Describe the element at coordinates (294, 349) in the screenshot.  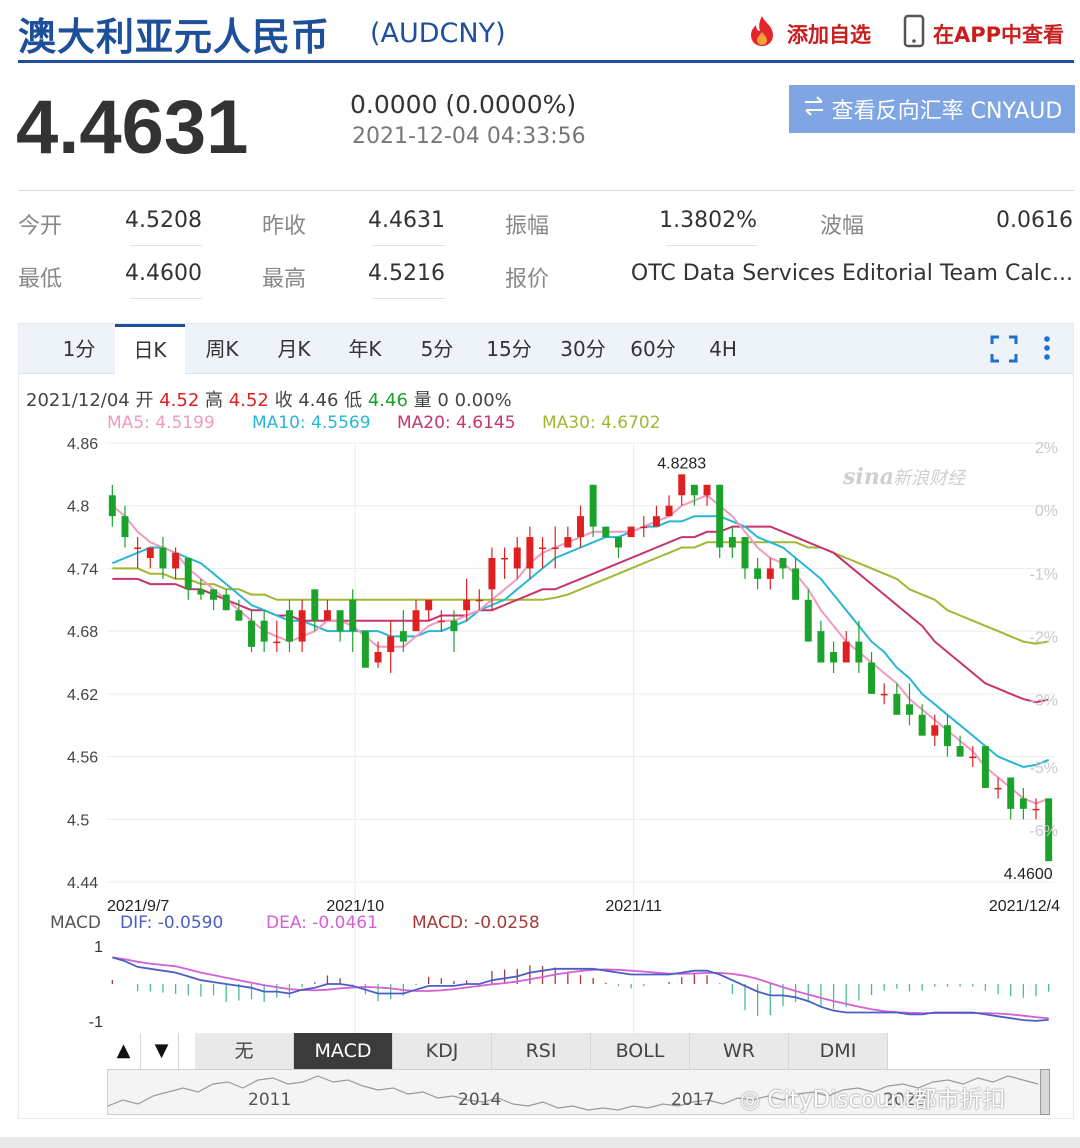
I see `tab-monthly: 月K` at that location.